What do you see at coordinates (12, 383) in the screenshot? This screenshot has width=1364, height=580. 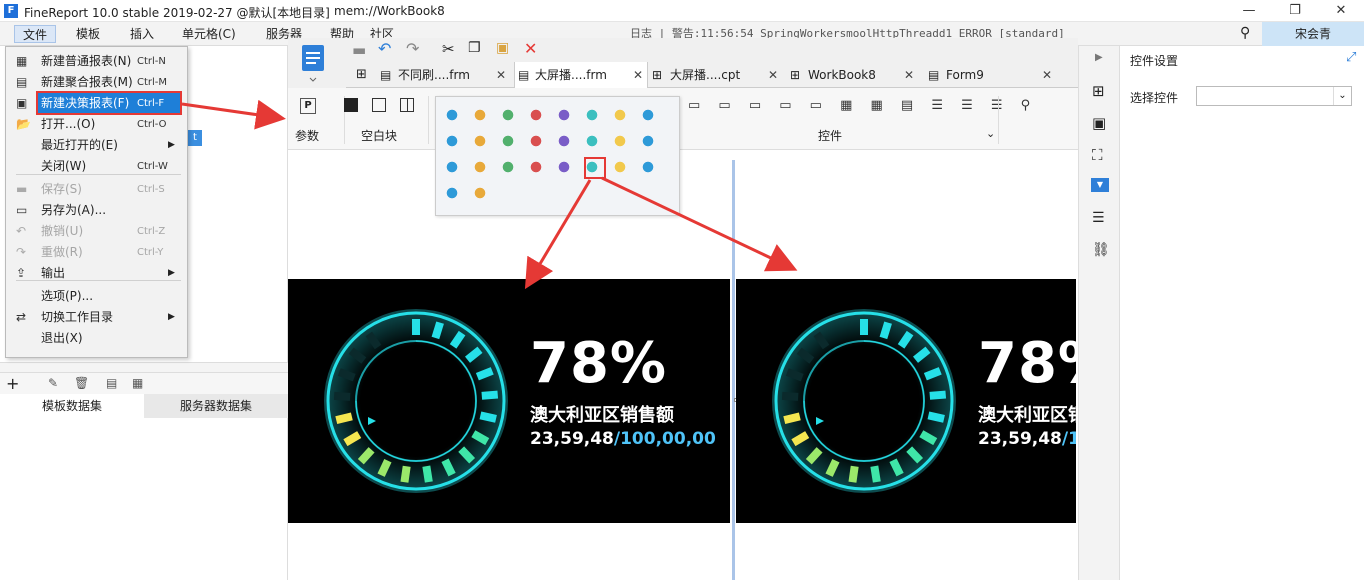 I see `add-icon: +` at bounding box center [12, 383].